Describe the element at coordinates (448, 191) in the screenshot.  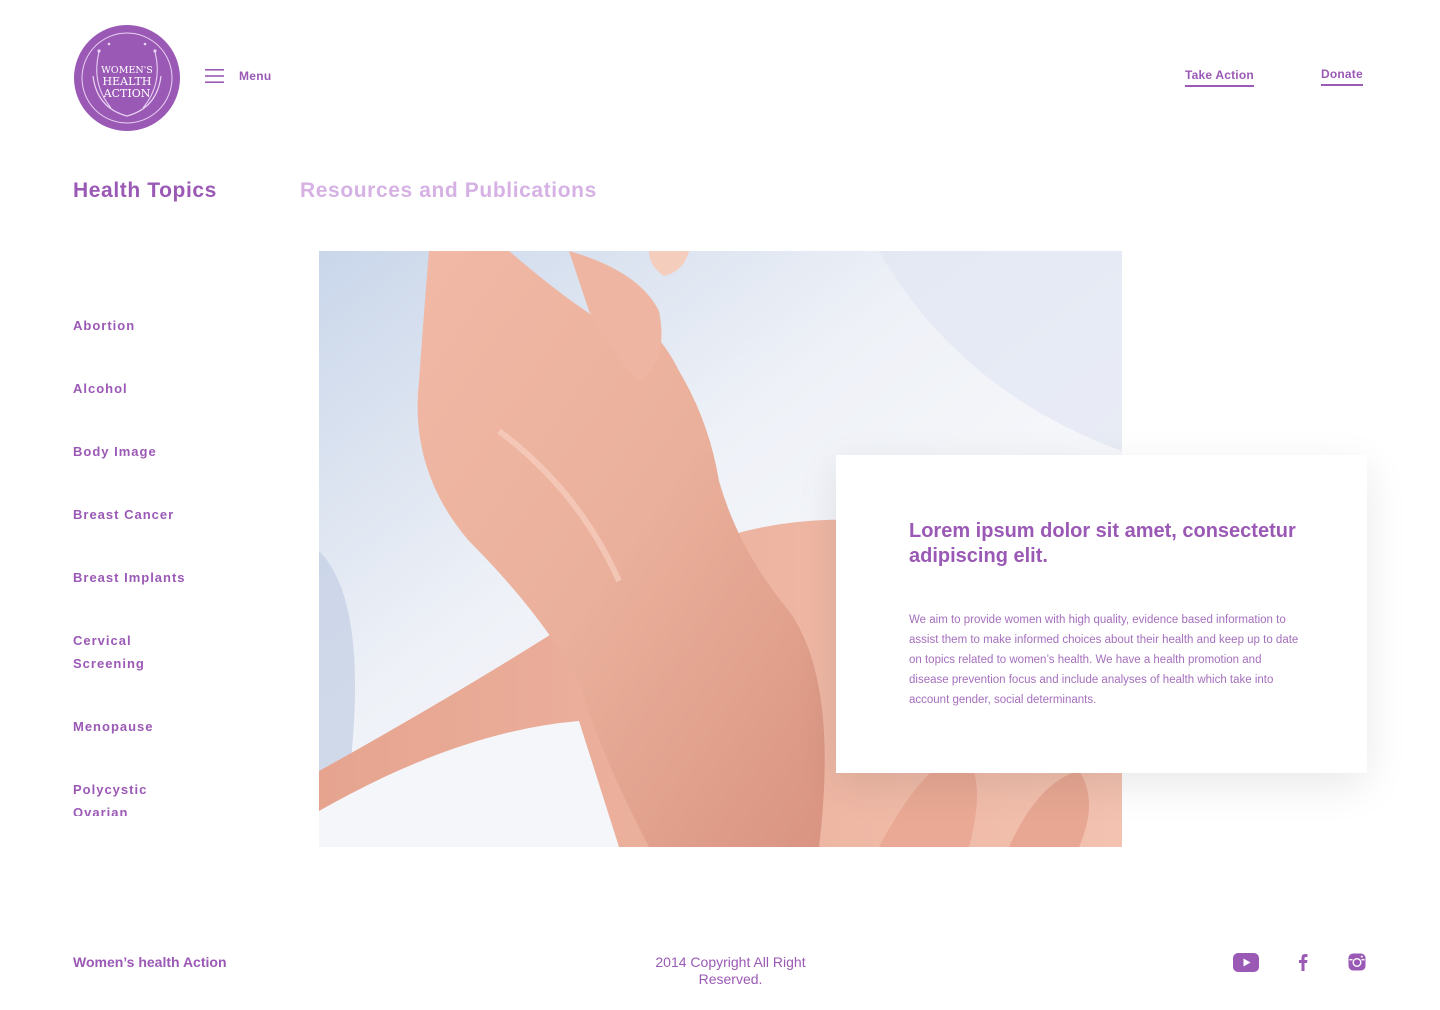
I see `tab-resources-publications: Resources and Publications` at that location.